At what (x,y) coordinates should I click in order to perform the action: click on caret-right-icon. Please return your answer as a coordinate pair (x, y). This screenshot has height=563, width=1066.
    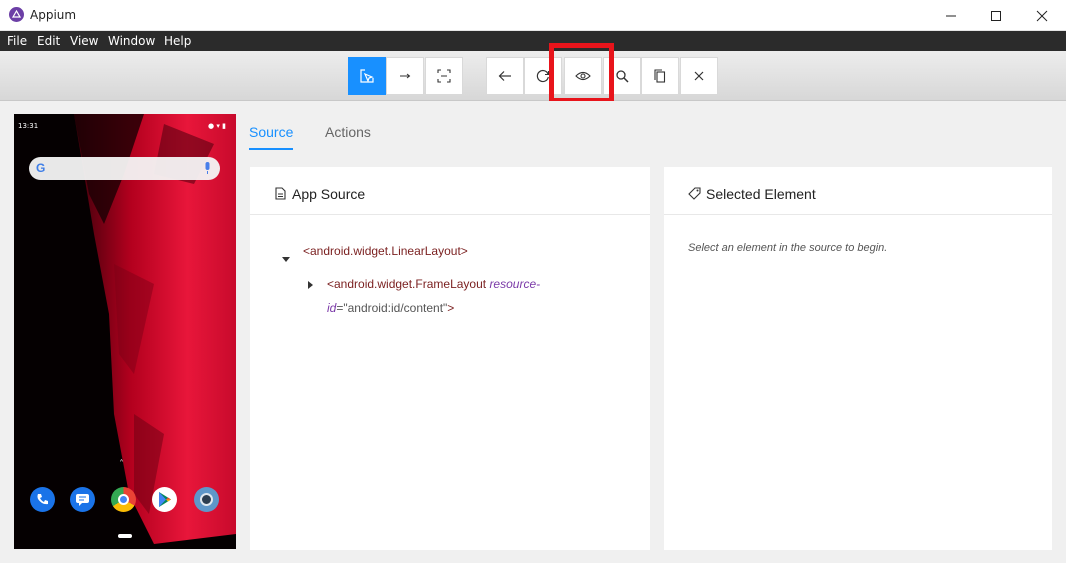
    Looking at the image, I should click on (310, 285).